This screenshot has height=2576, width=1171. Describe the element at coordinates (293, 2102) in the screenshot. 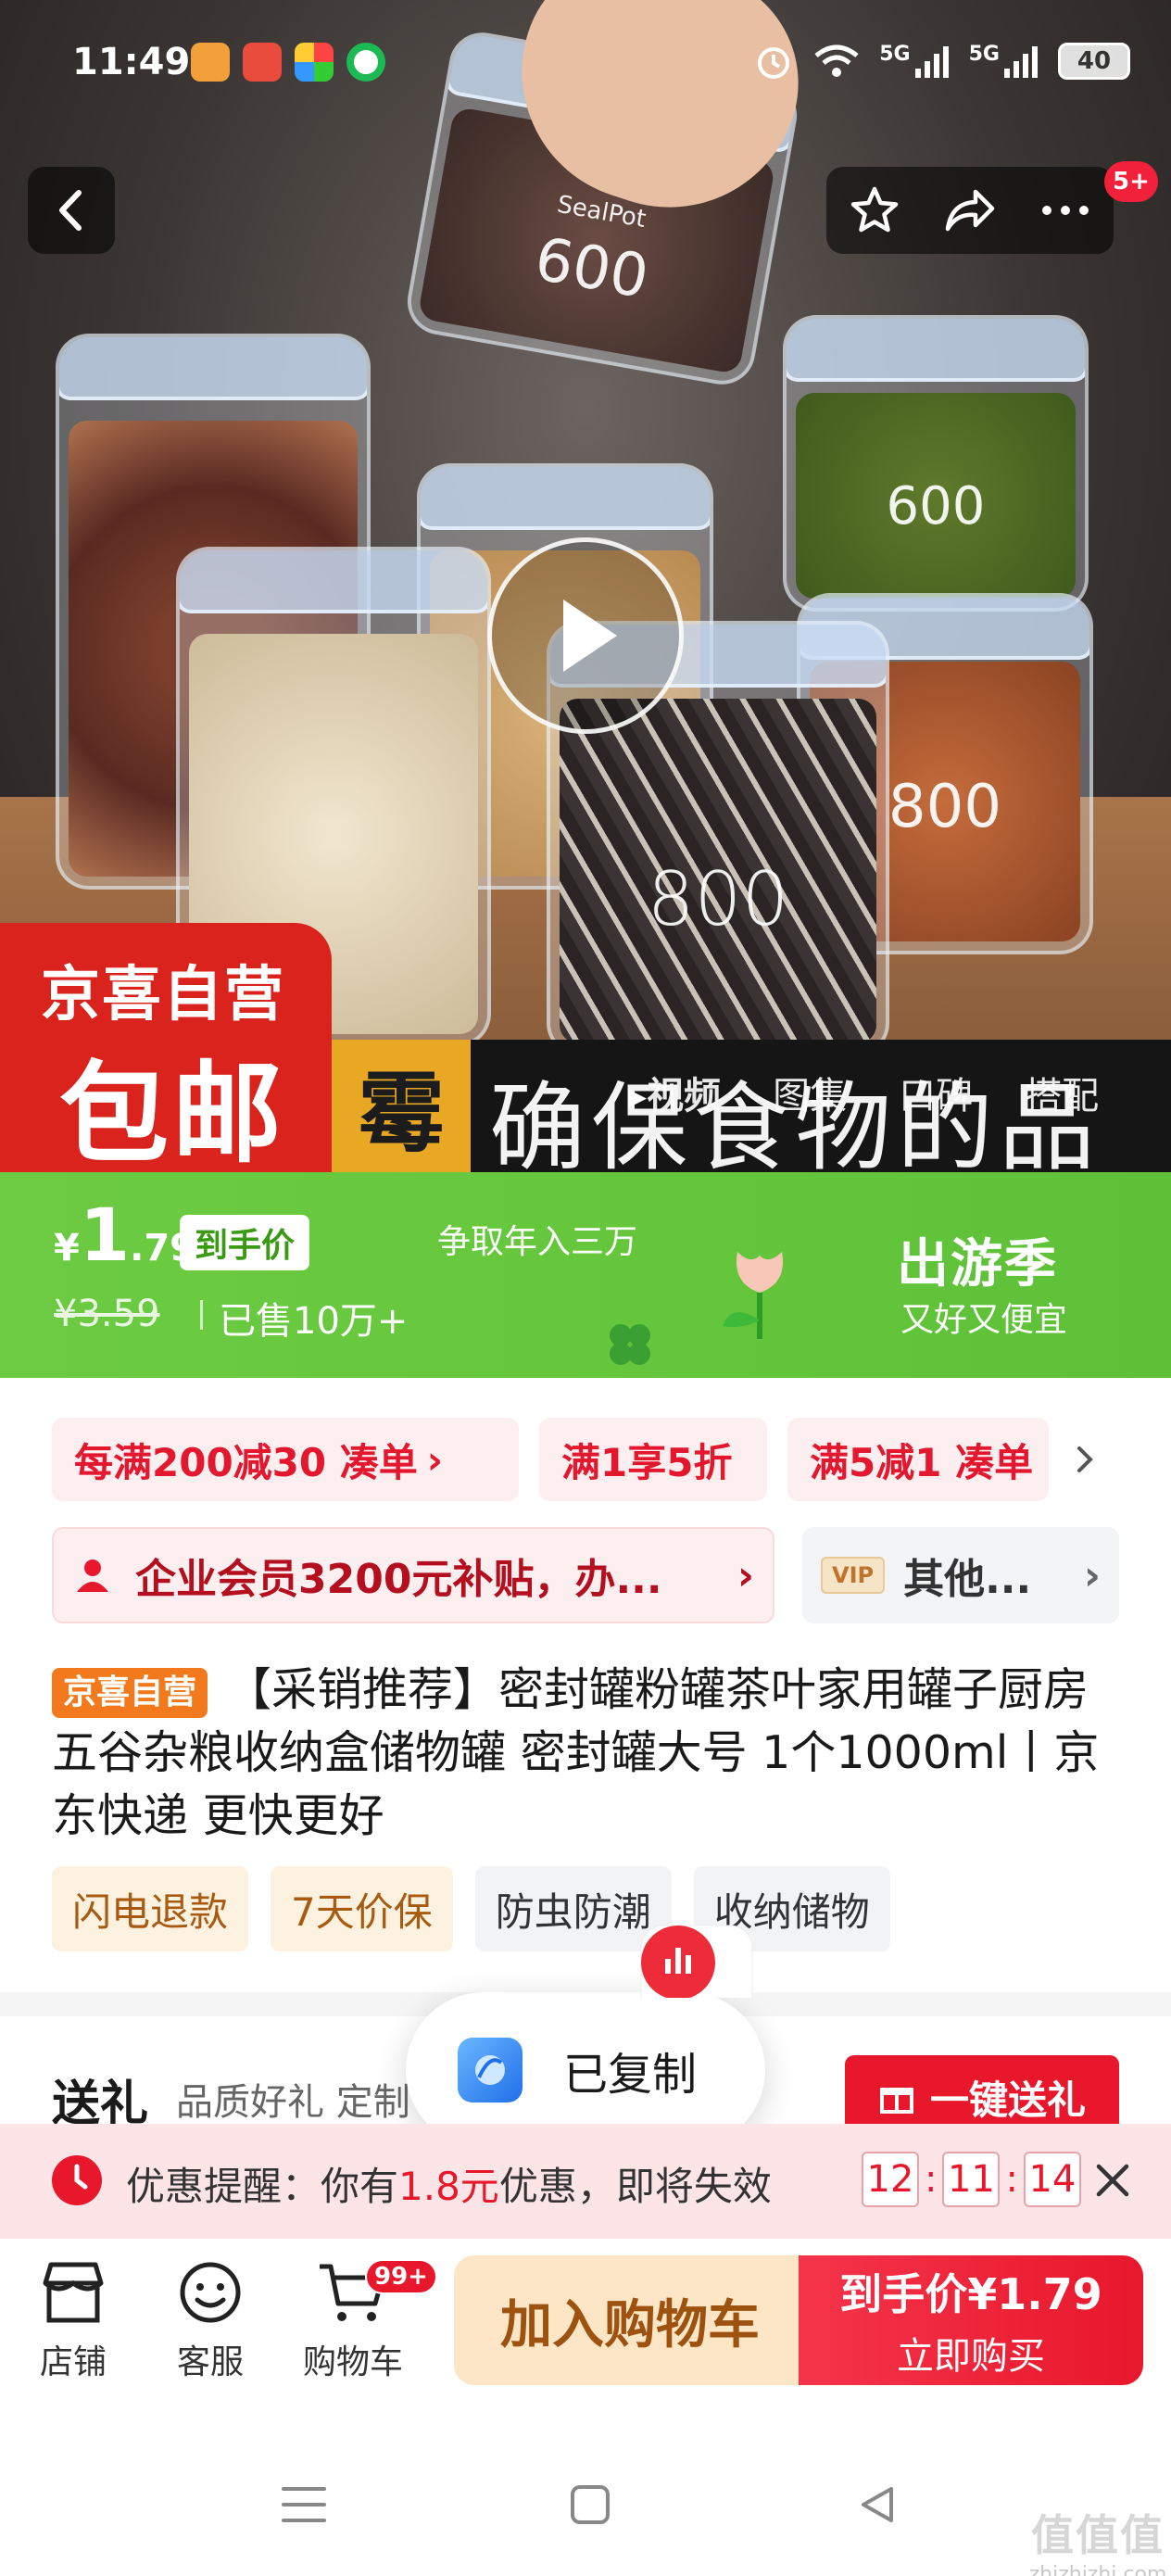

I see `gift-subtitle: 品质好礼 定制` at that location.